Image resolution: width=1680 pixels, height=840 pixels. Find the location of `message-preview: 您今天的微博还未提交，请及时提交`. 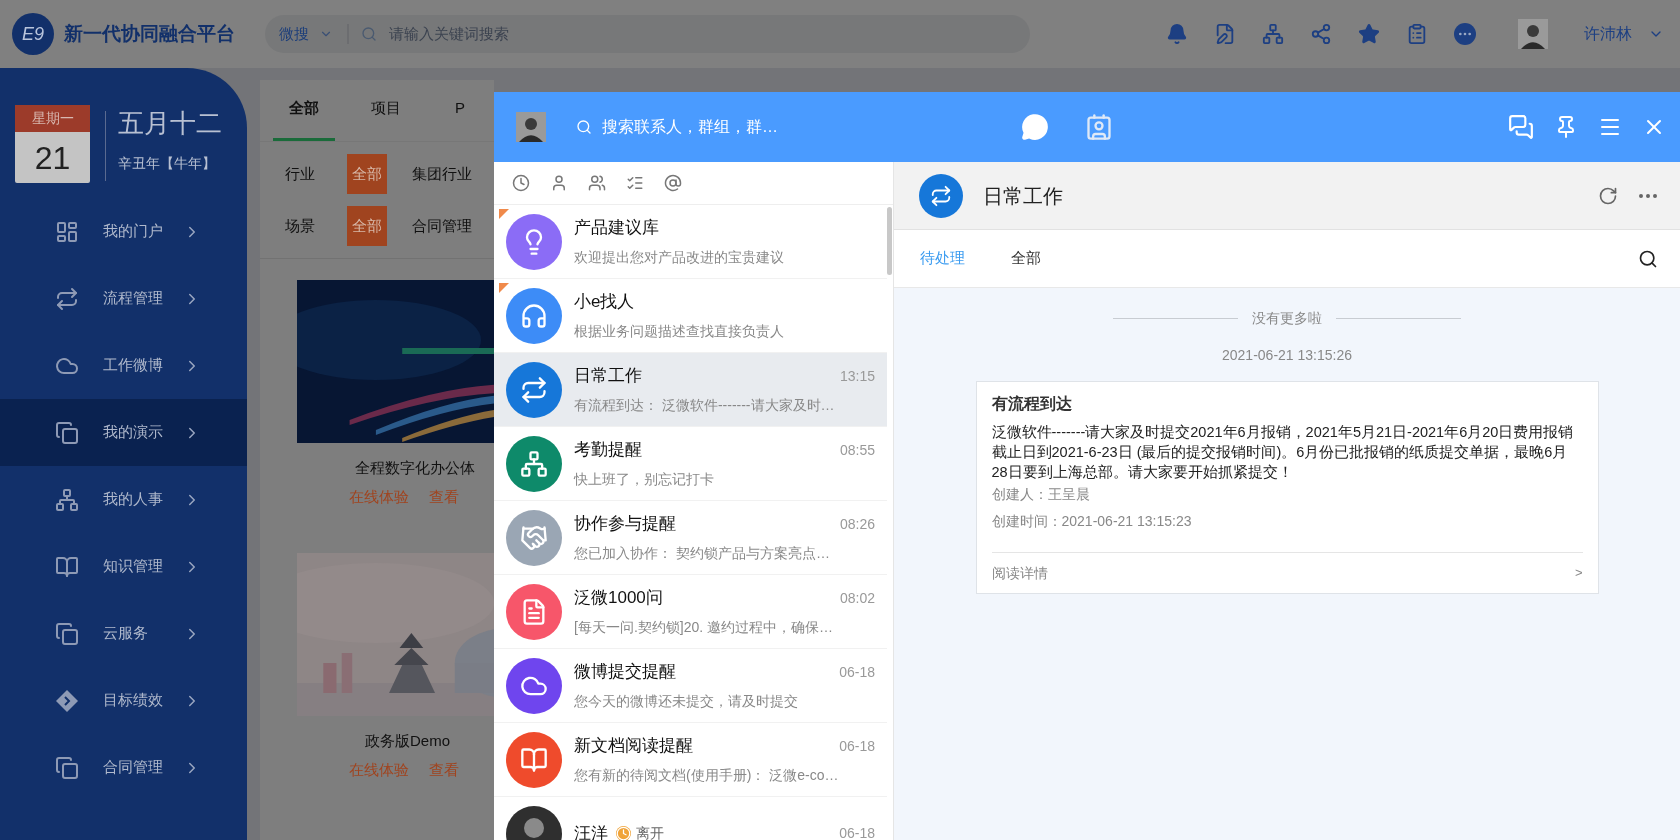

message-preview: 您今天的微博还未提交，请及时提交 is located at coordinates (686, 701).